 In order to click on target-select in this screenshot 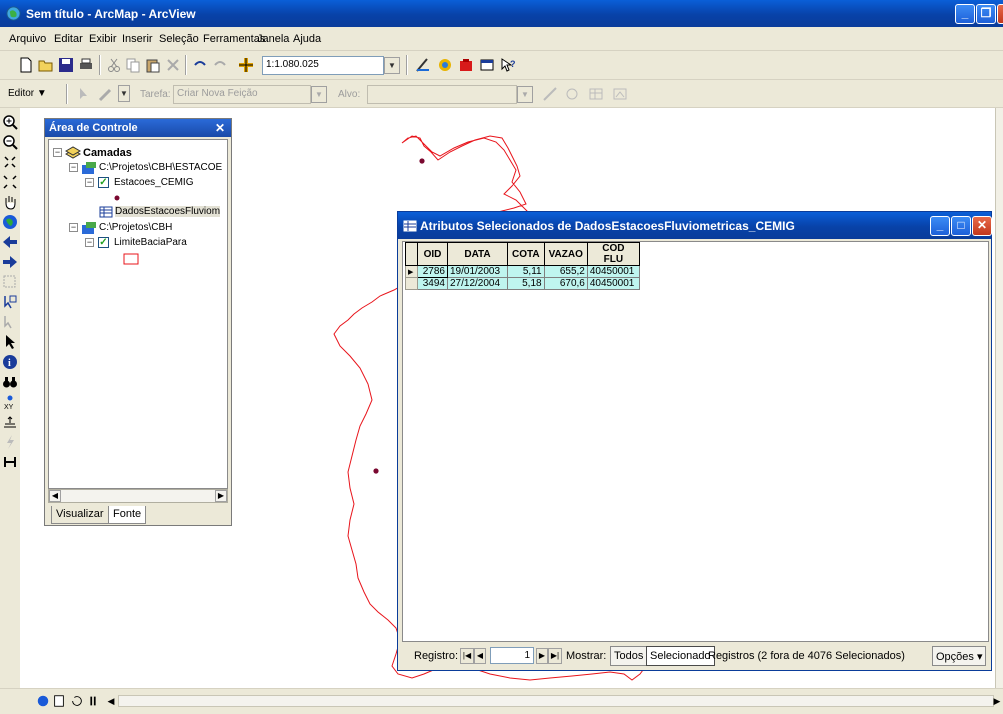, I will do `click(442, 94)`.